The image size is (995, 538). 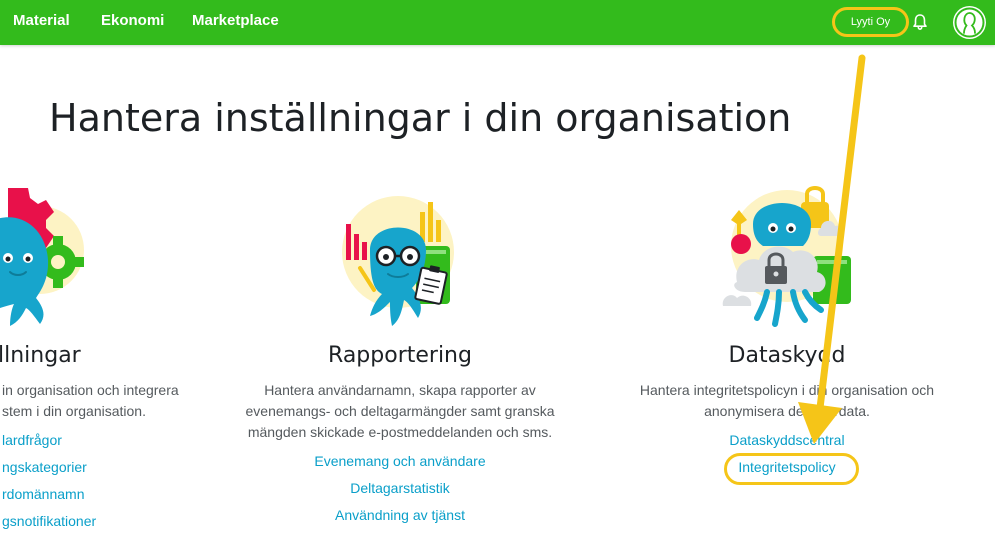 I want to click on nav-link-ekonomi: Ekonomi, so click(x=132, y=20).